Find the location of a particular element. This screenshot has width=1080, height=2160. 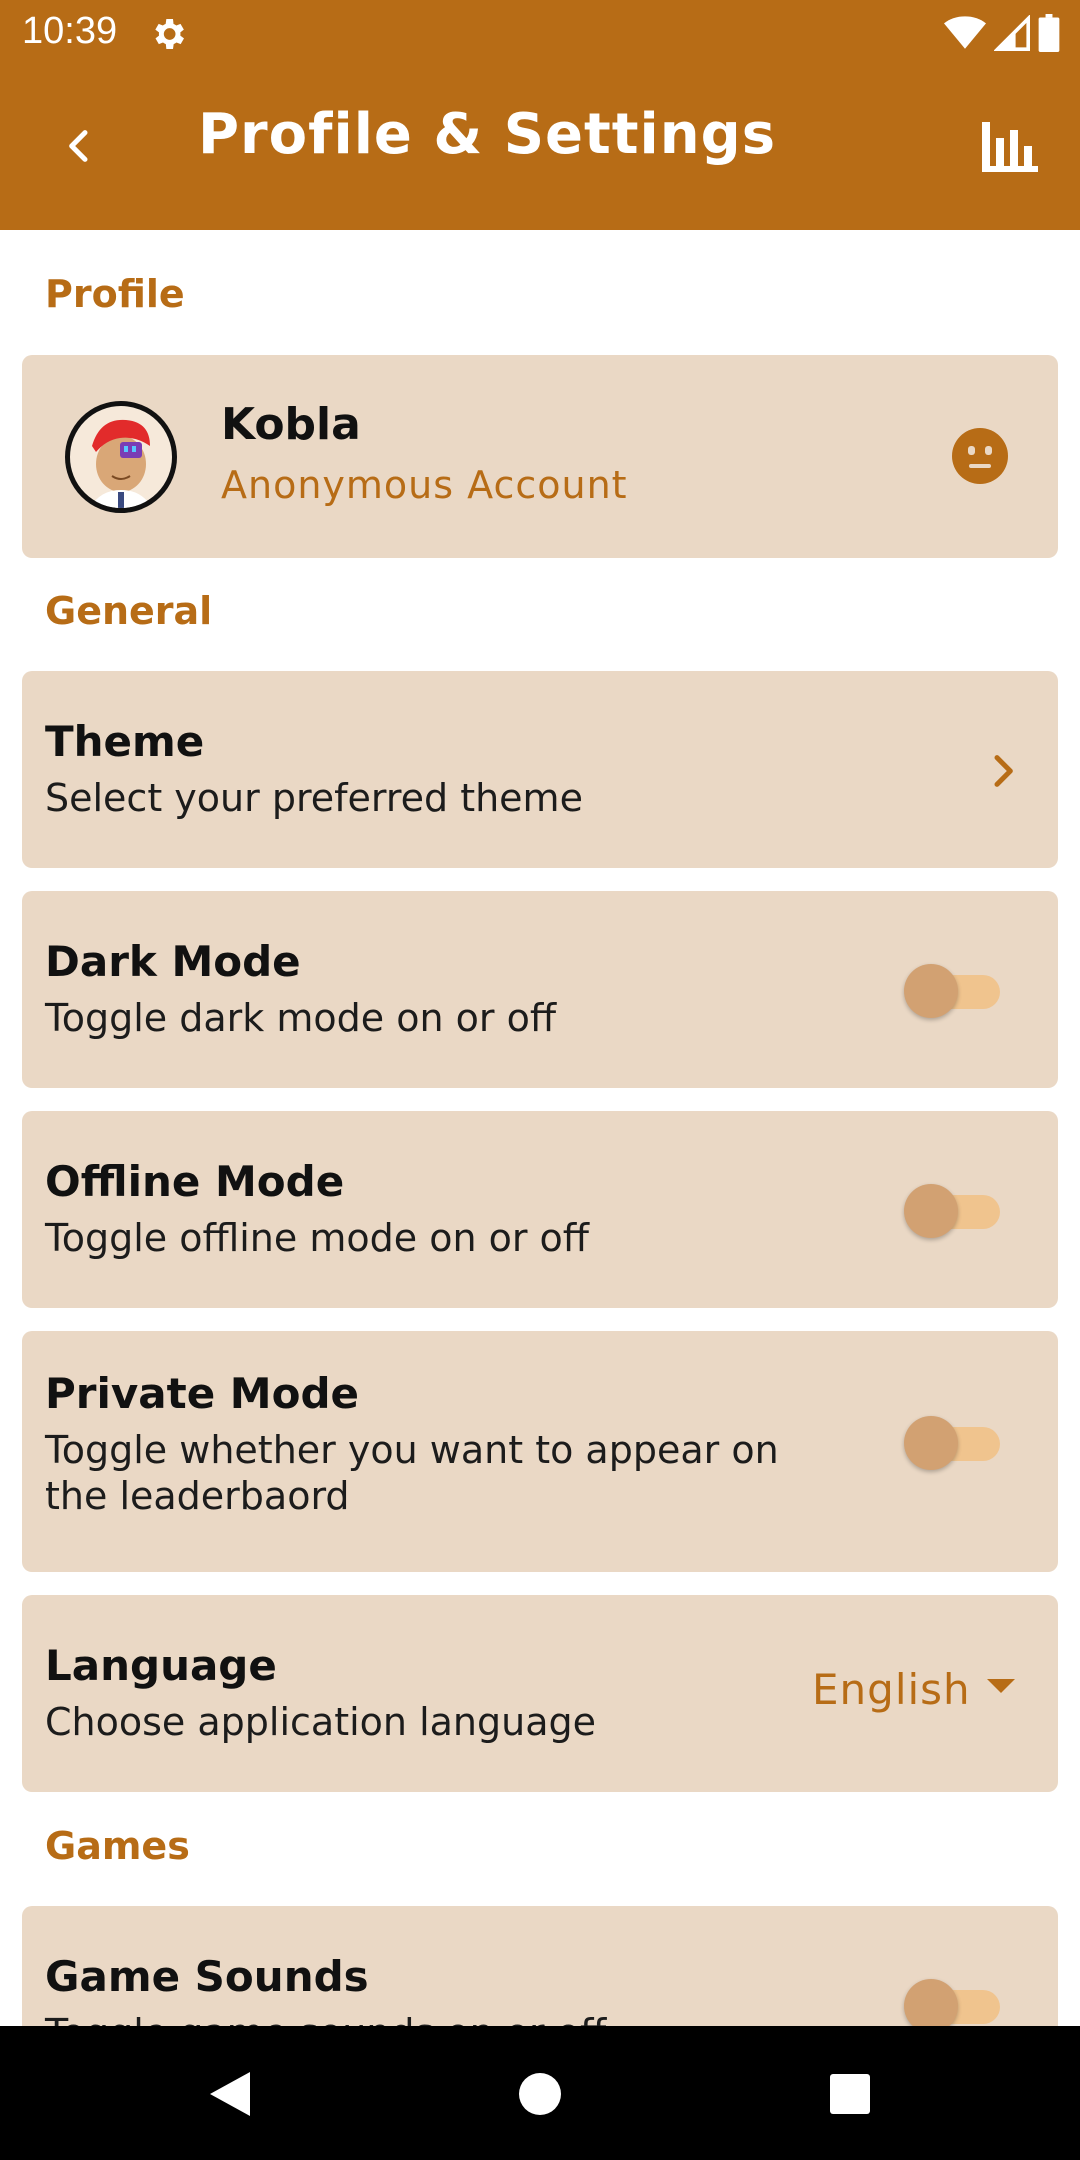

offline-mode-title: Offline Mode is located at coordinates (195, 1181).